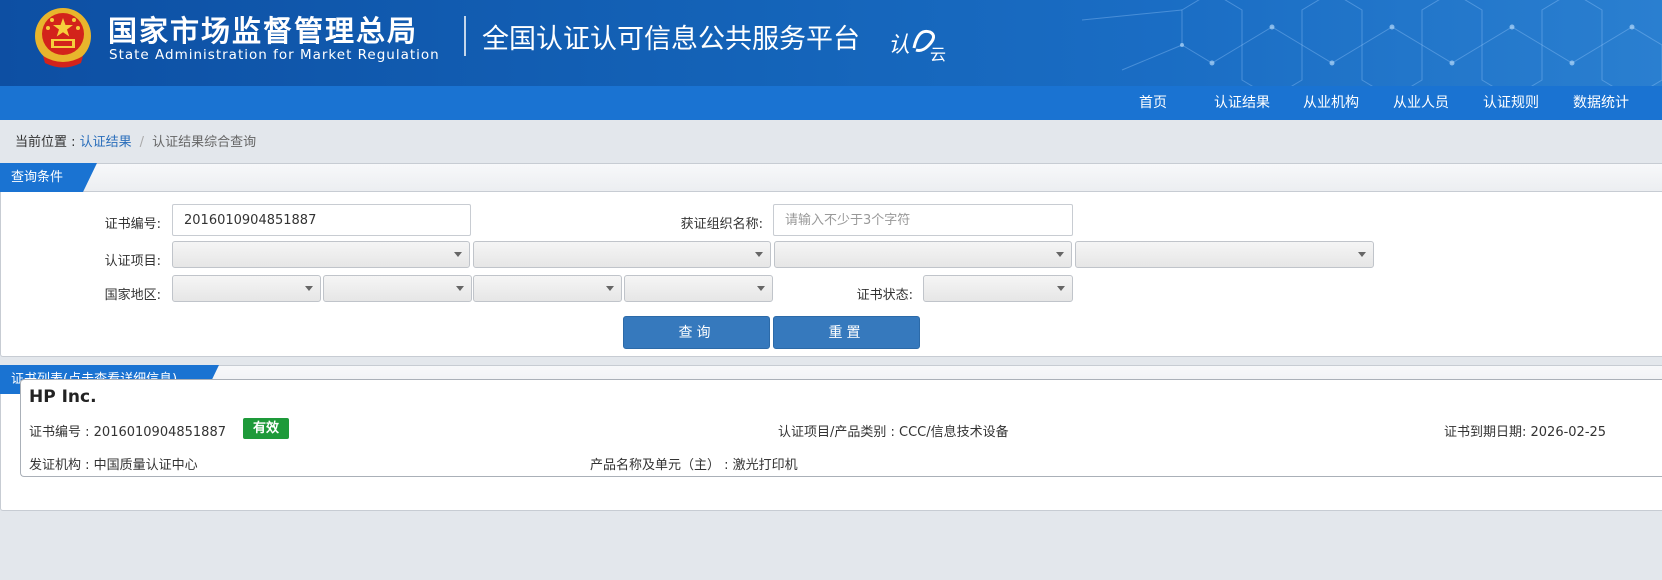 The height and width of the screenshot is (580, 1662). Describe the element at coordinates (321, 220) in the screenshot. I see `cert-no-input` at that location.